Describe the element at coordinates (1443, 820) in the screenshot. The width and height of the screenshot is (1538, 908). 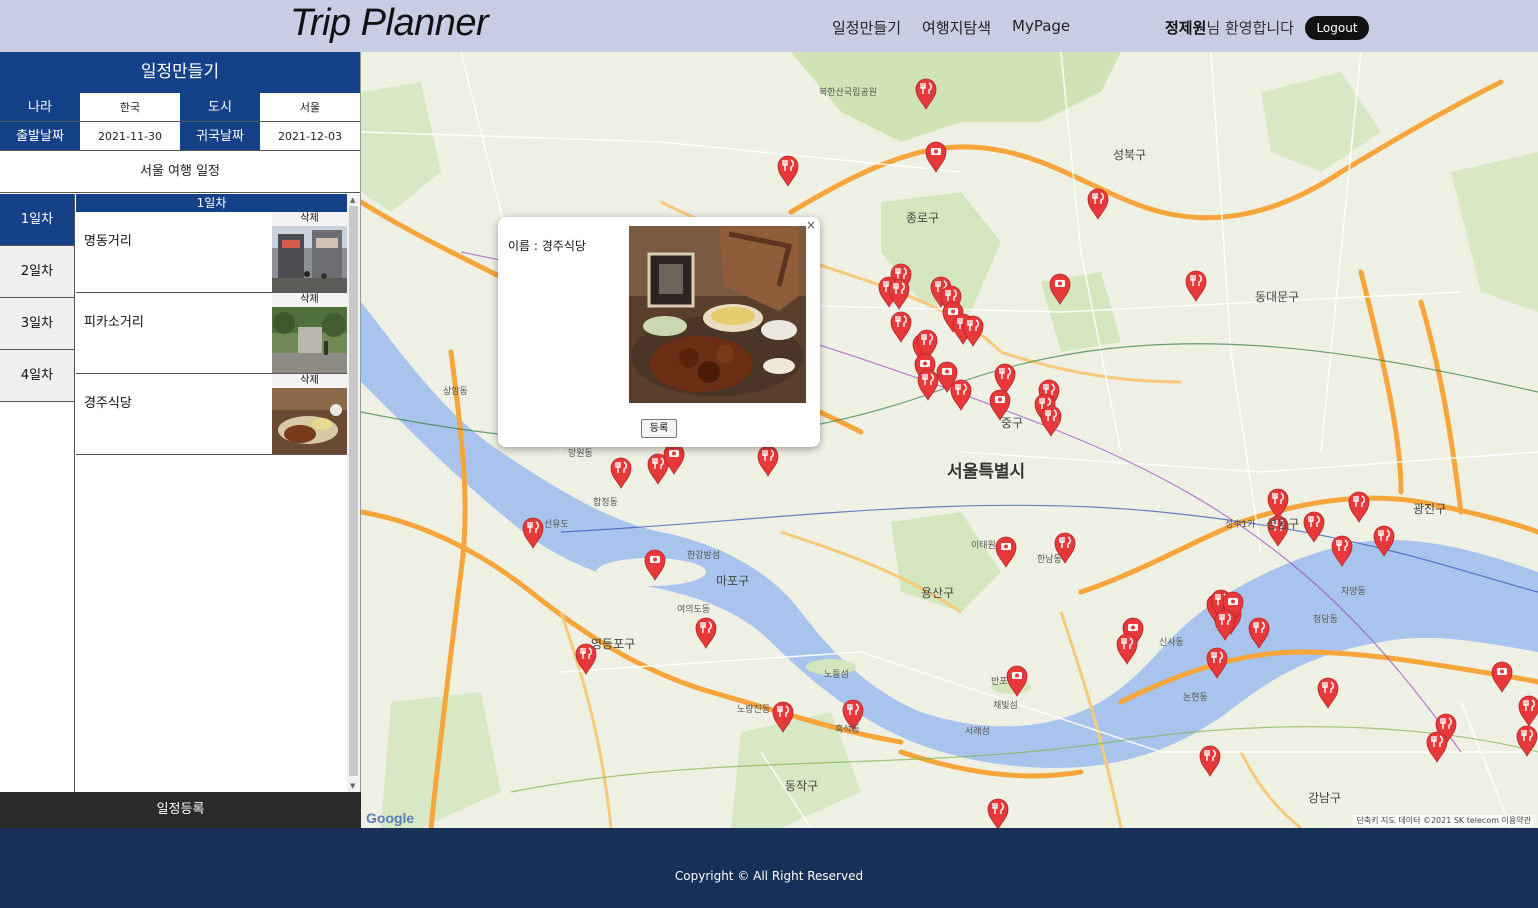
I see `map-attribution: 단축키 지도 데이터 ©2021 SK telecom 이용약관` at that location.